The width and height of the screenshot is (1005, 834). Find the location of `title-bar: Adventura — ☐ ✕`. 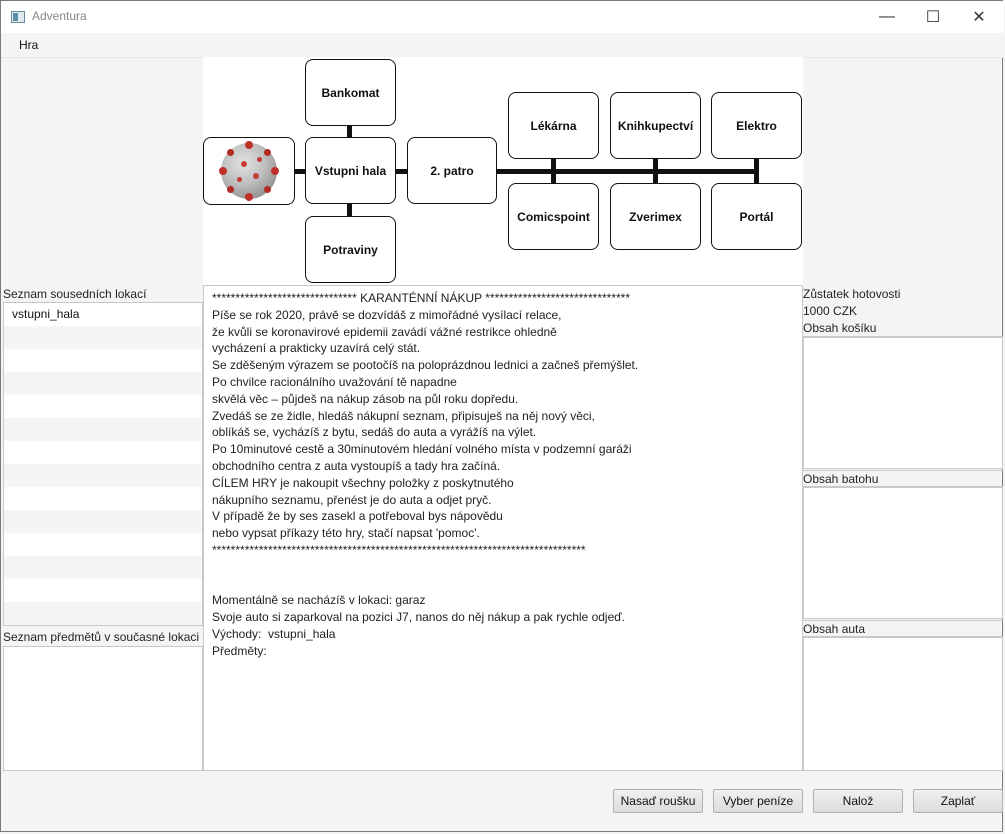

title-bar: Adventura — ☐ ✕ is located at coordinates (502, 17).